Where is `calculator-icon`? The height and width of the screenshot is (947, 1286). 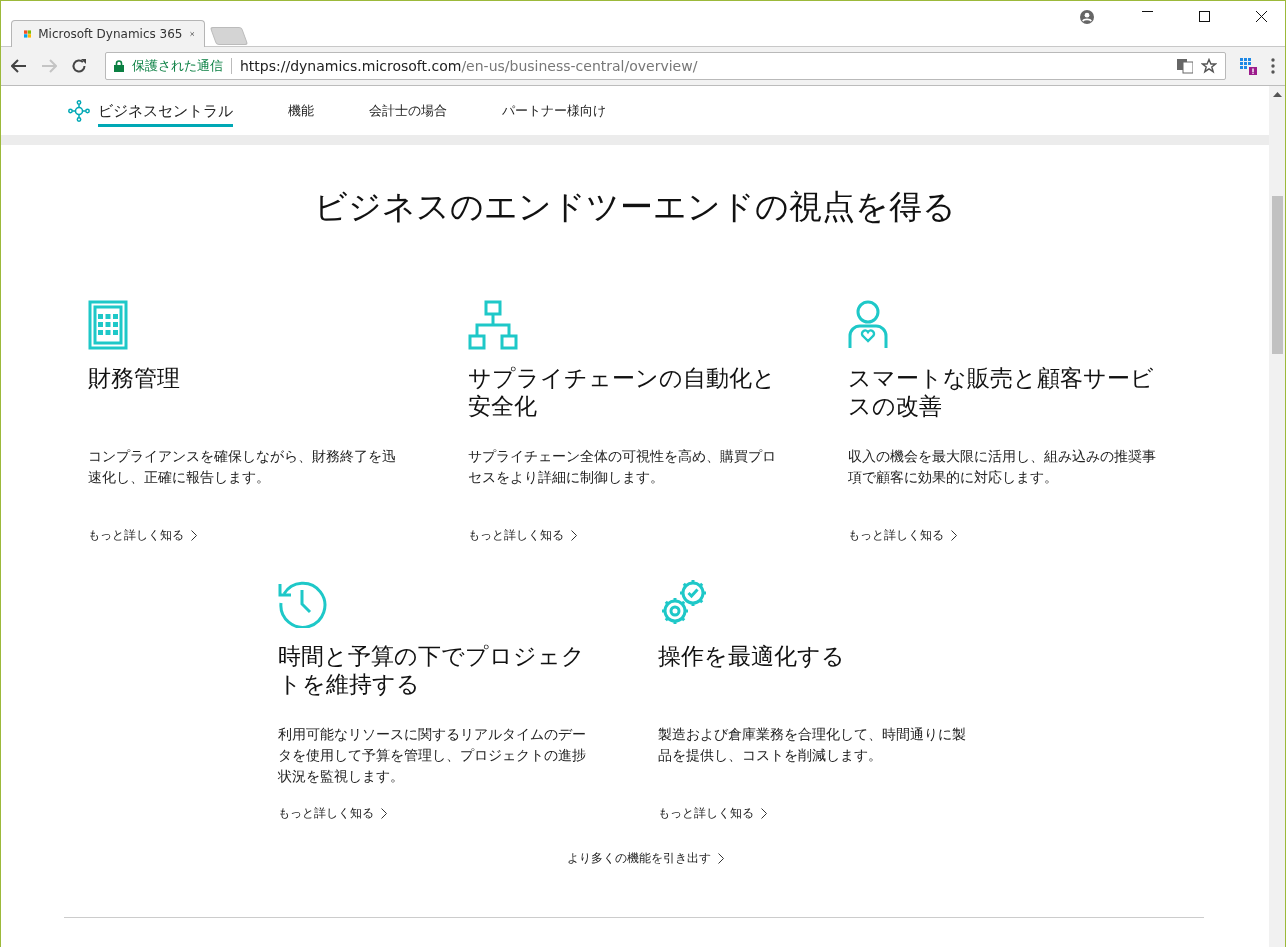
calculator-icon is located at coordinates (108, 325).